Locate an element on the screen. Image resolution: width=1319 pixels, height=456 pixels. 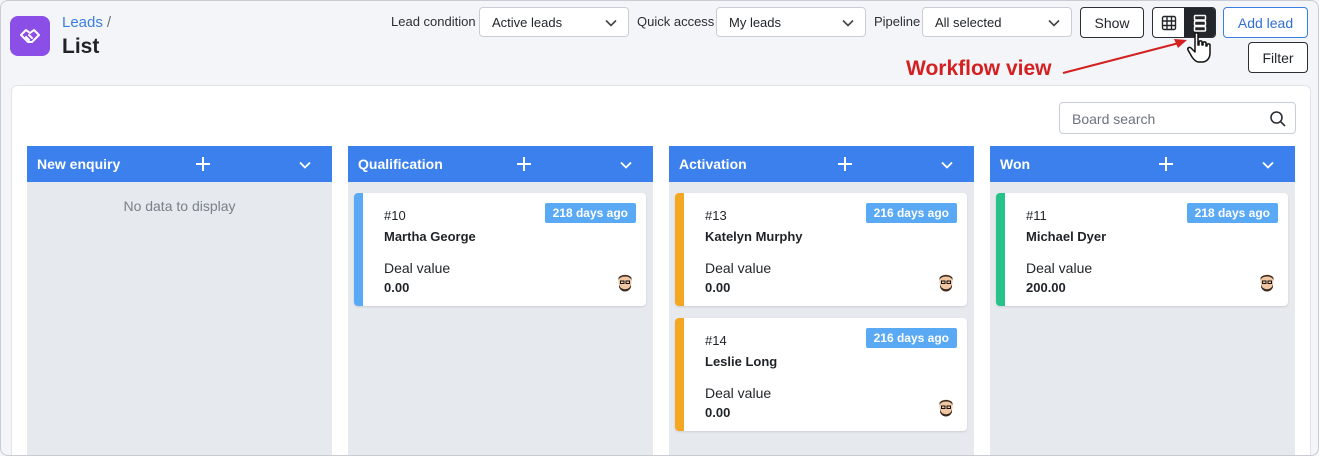
column-title: Qualification is located at coordinates (400, 164).